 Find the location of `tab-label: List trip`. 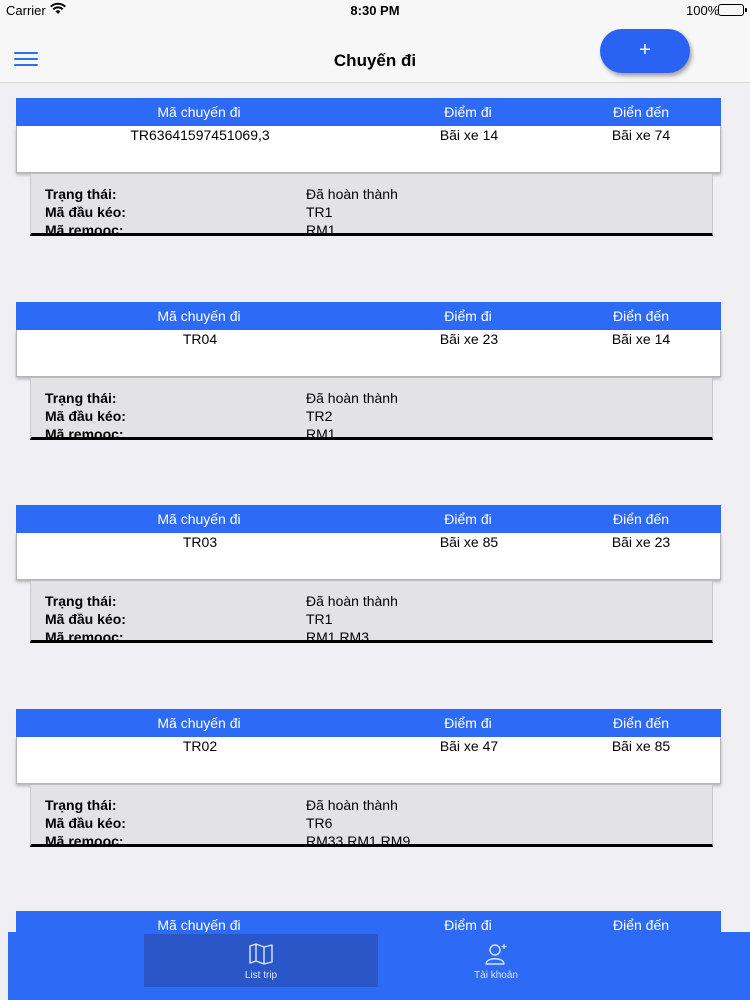

tab-label: List trip is located at coordinates (261, 975).